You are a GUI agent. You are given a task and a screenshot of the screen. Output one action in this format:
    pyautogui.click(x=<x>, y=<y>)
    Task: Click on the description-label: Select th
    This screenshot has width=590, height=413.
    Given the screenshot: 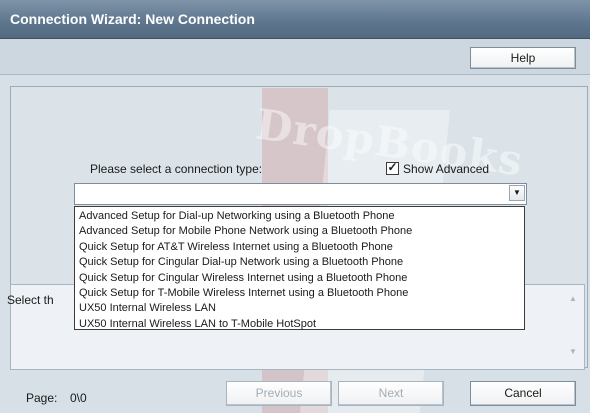 What is the action you would take?
    pyautogui.click(x=30, y=300)
    